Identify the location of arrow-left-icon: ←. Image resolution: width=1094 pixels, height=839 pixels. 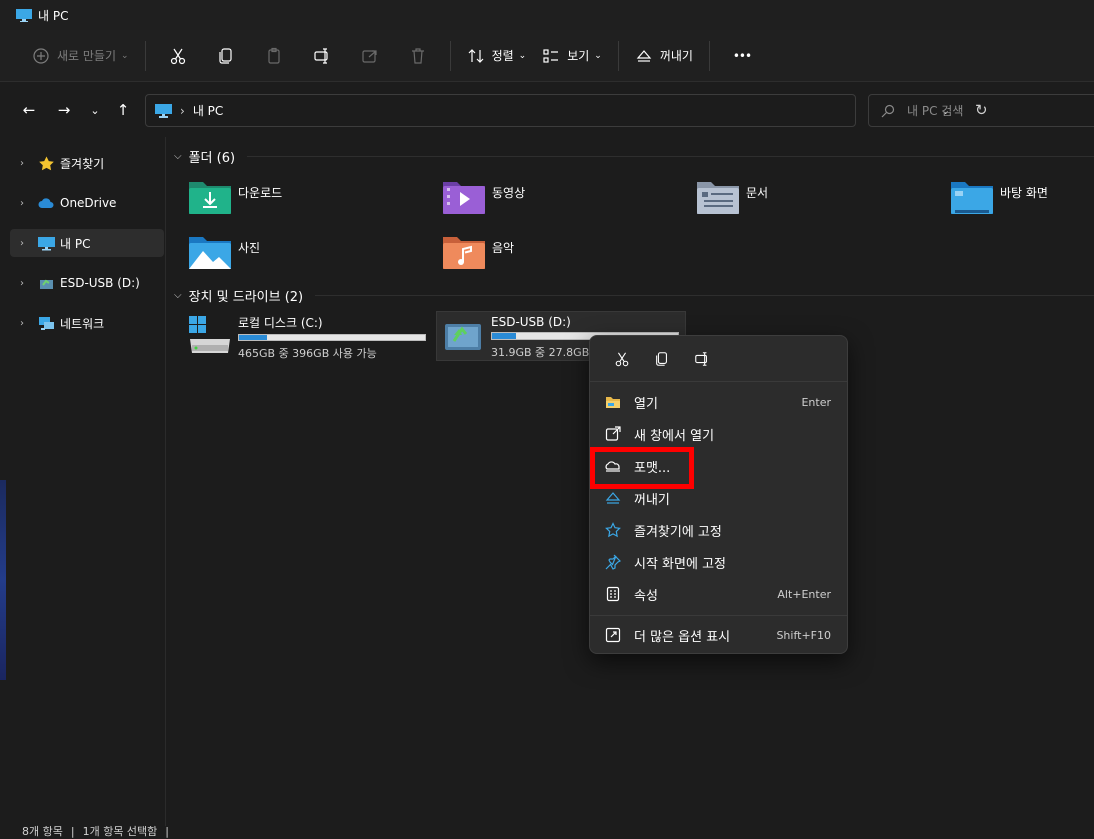
(29, 110).